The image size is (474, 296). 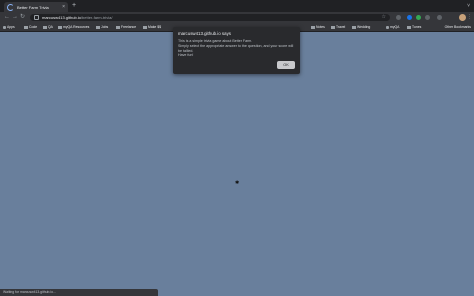 I want to click on profile-avatar, so click(x=462, y=17).